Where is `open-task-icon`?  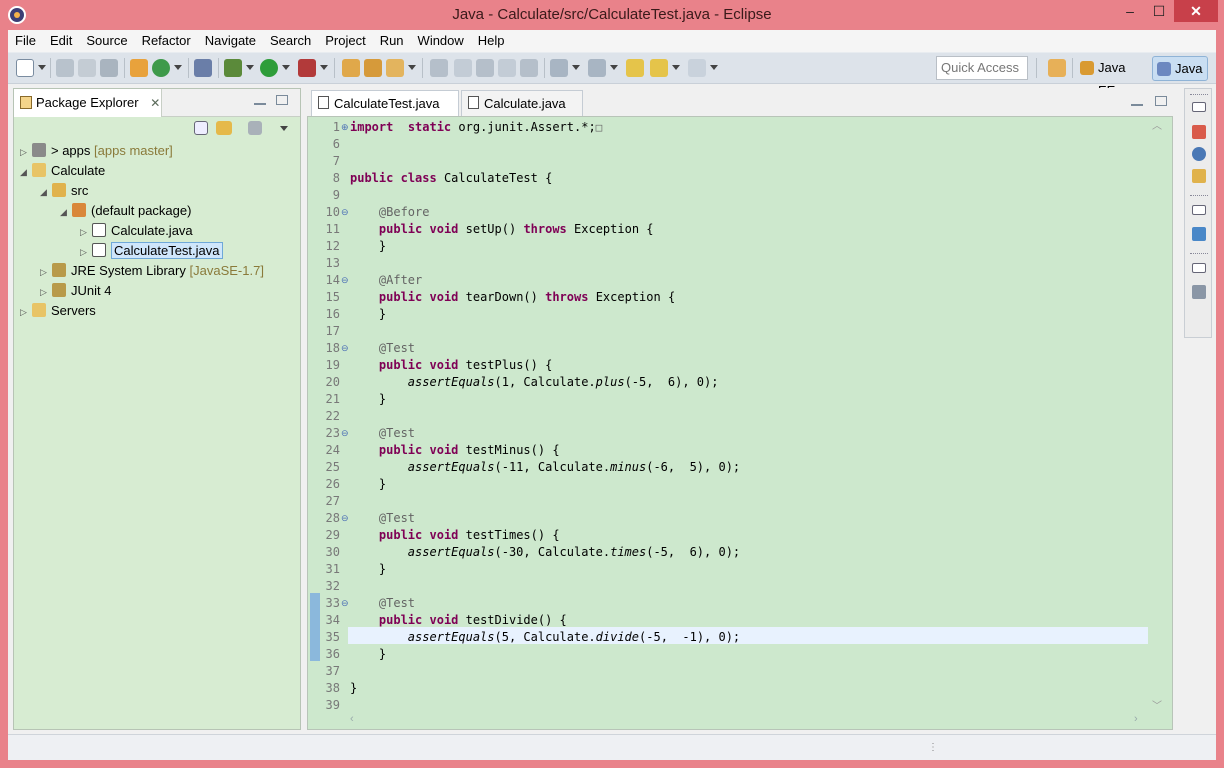 open-task-icon is located at coordinates (373, 68).